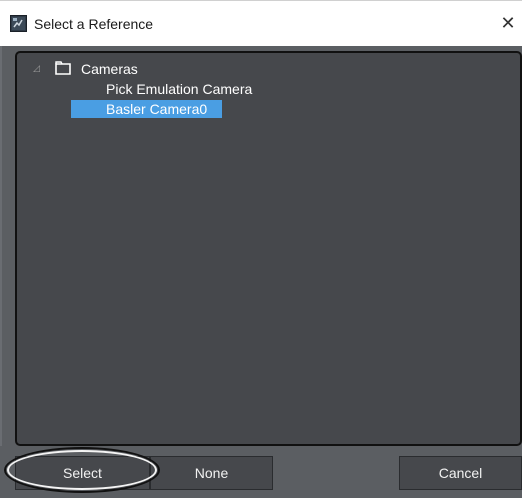 This screenshot has width=522, height=498. I want to click on tree-node-label: Basler Camera0, so click(157, 109).